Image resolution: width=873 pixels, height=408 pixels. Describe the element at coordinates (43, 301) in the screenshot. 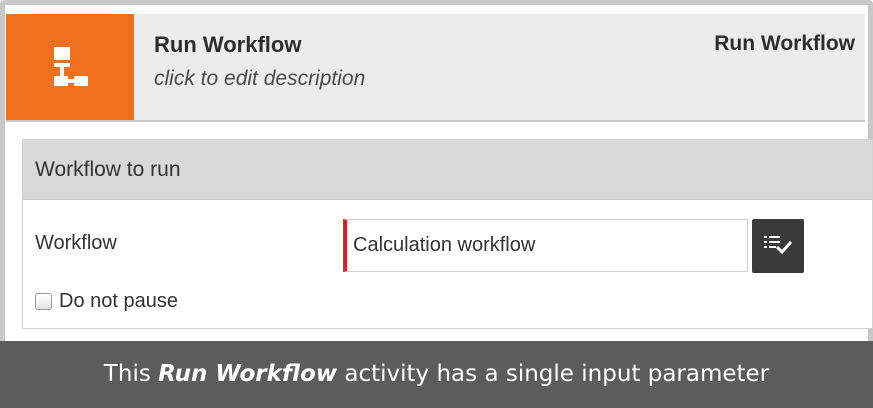

I see `do-not-pause-checkbox` at that location.